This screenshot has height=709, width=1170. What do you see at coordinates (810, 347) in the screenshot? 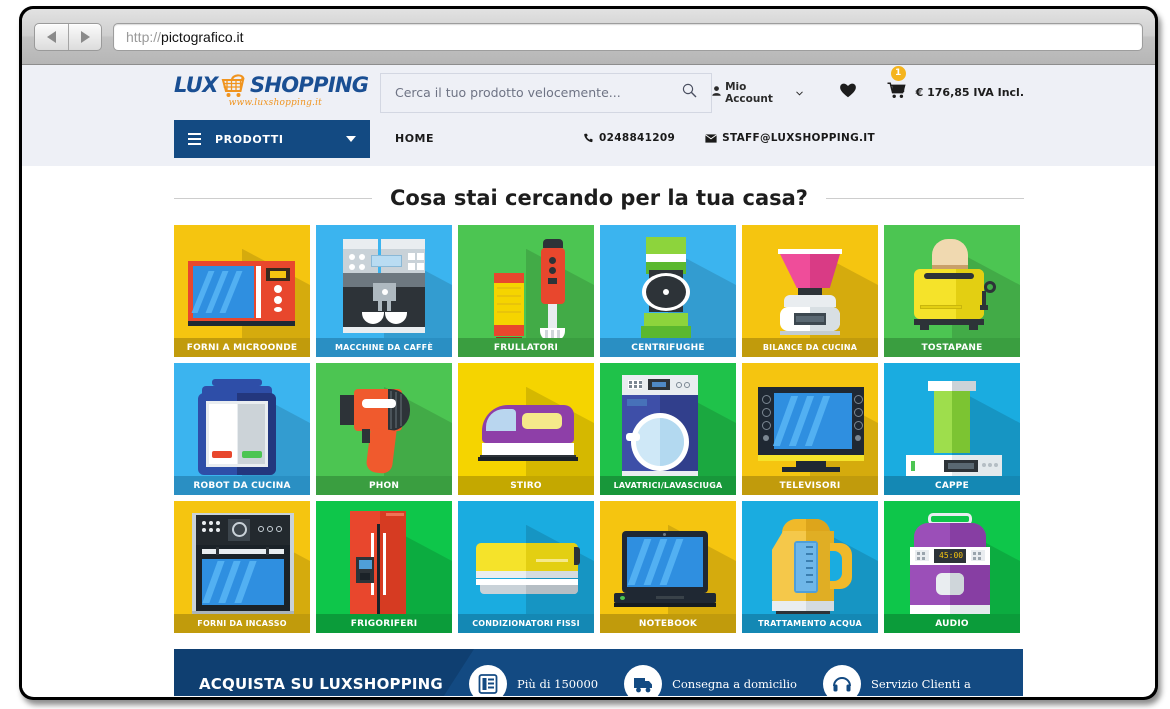
I see `category-label: BILANCE DA CUCINA` at bounding box center [810, 347].